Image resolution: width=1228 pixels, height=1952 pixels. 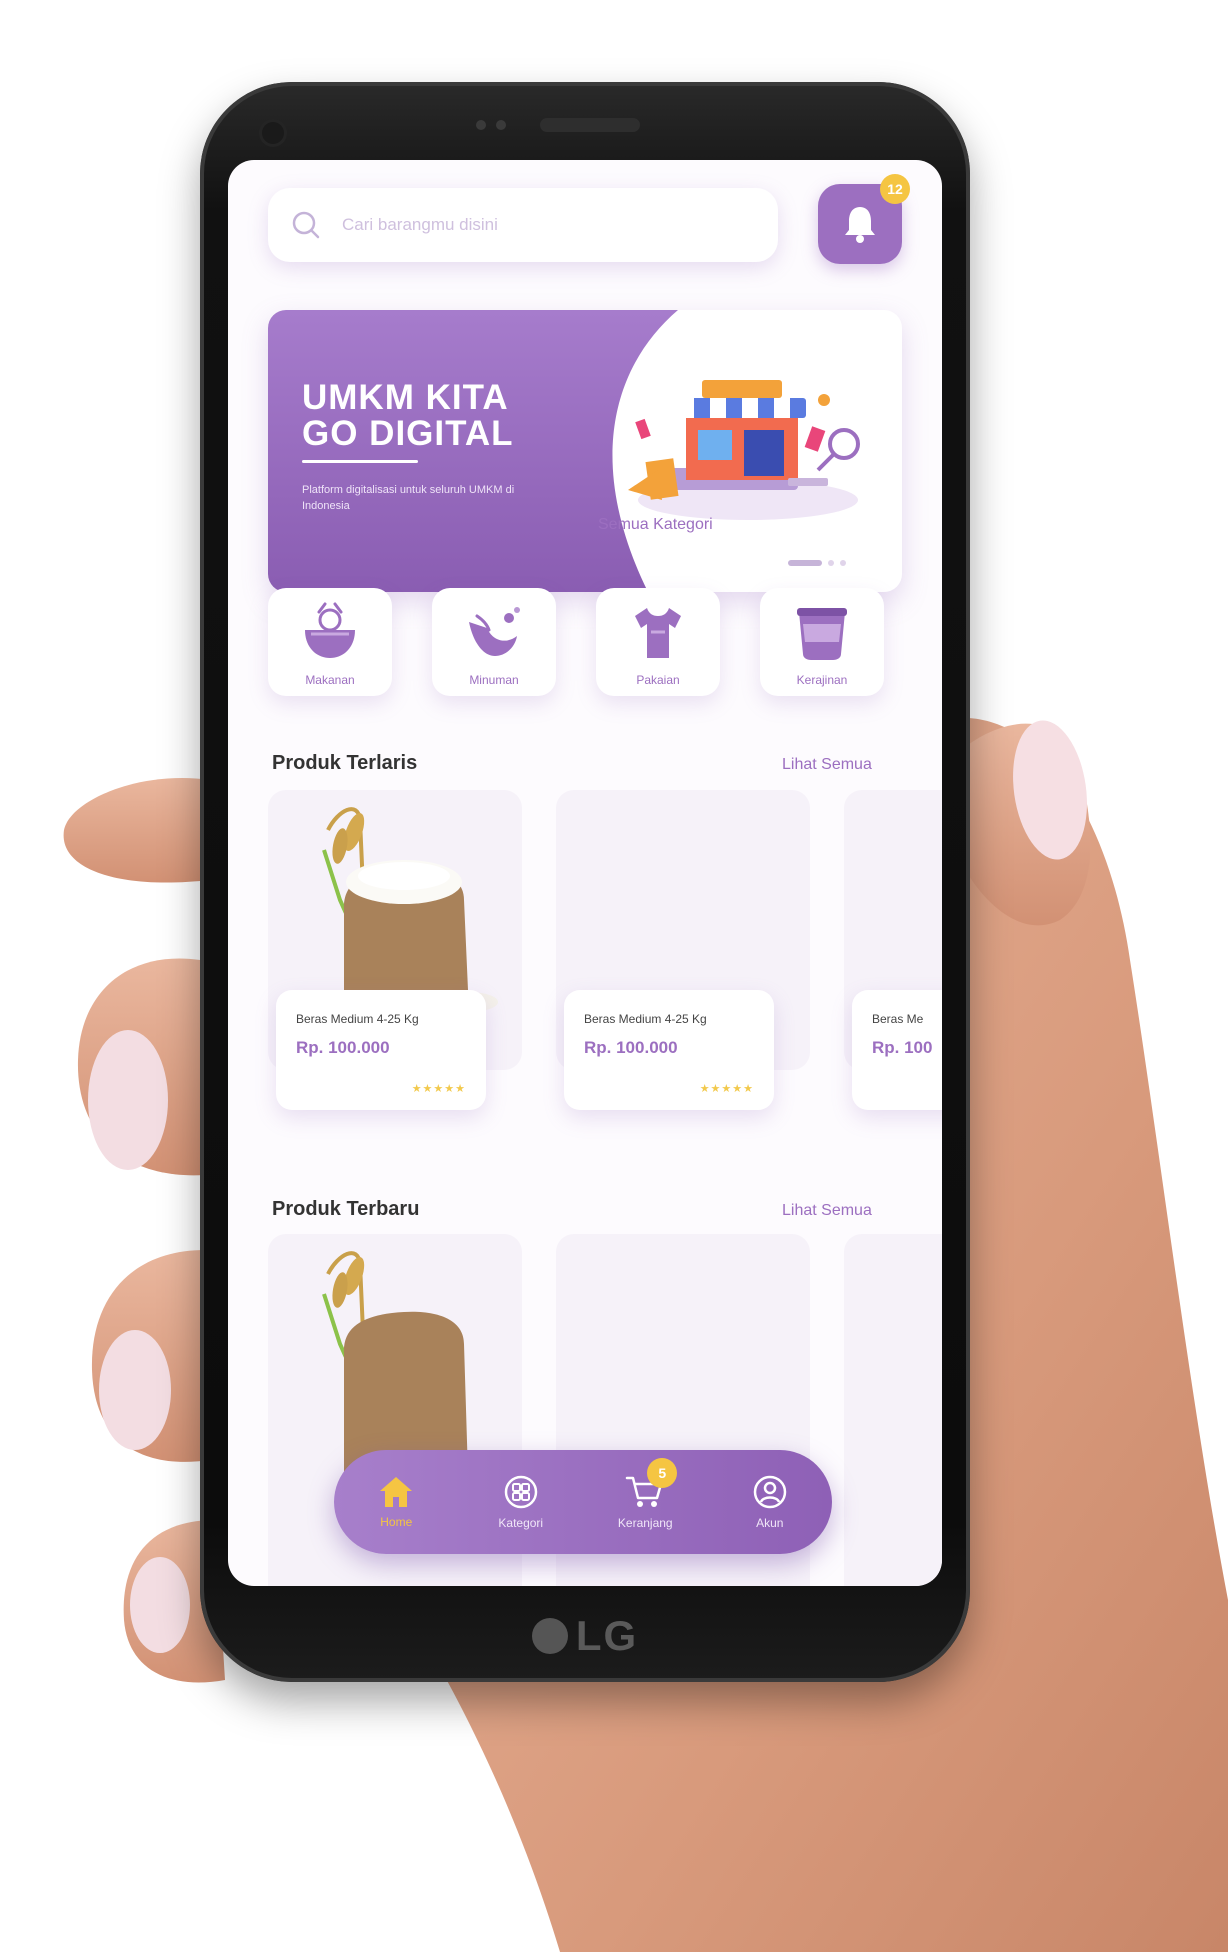 I want to click on product-info-card: Beras Me Rp. 100, so click(x=897, y=1050).